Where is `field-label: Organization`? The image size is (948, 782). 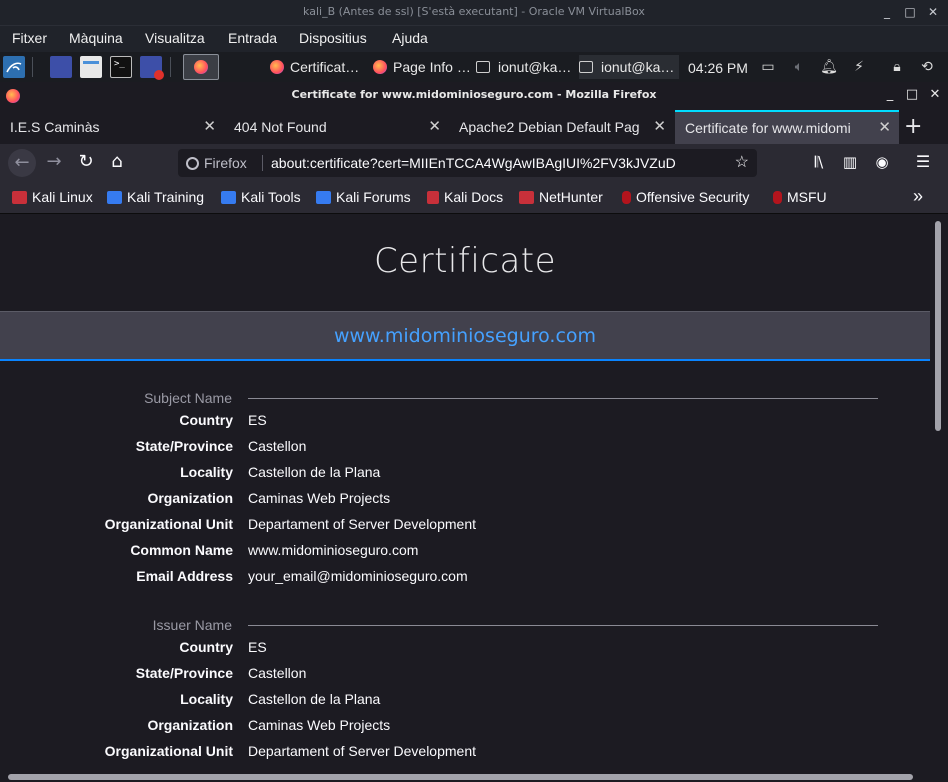 field-label: Organization is located at coordinates (190, 498).